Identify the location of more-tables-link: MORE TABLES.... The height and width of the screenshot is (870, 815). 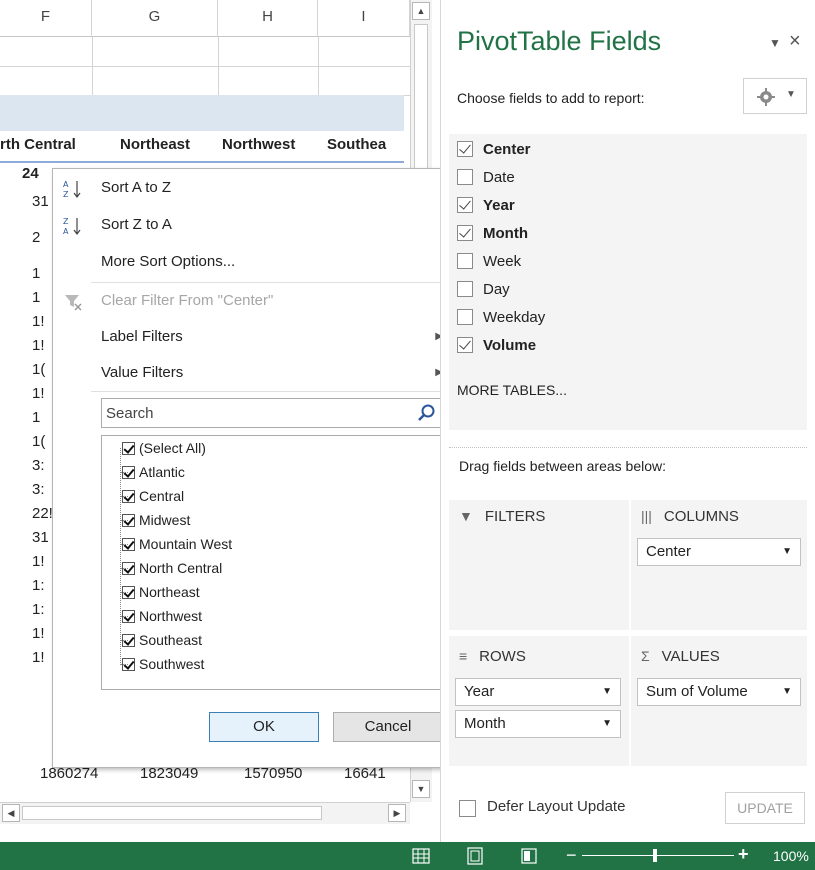
(512, 390).